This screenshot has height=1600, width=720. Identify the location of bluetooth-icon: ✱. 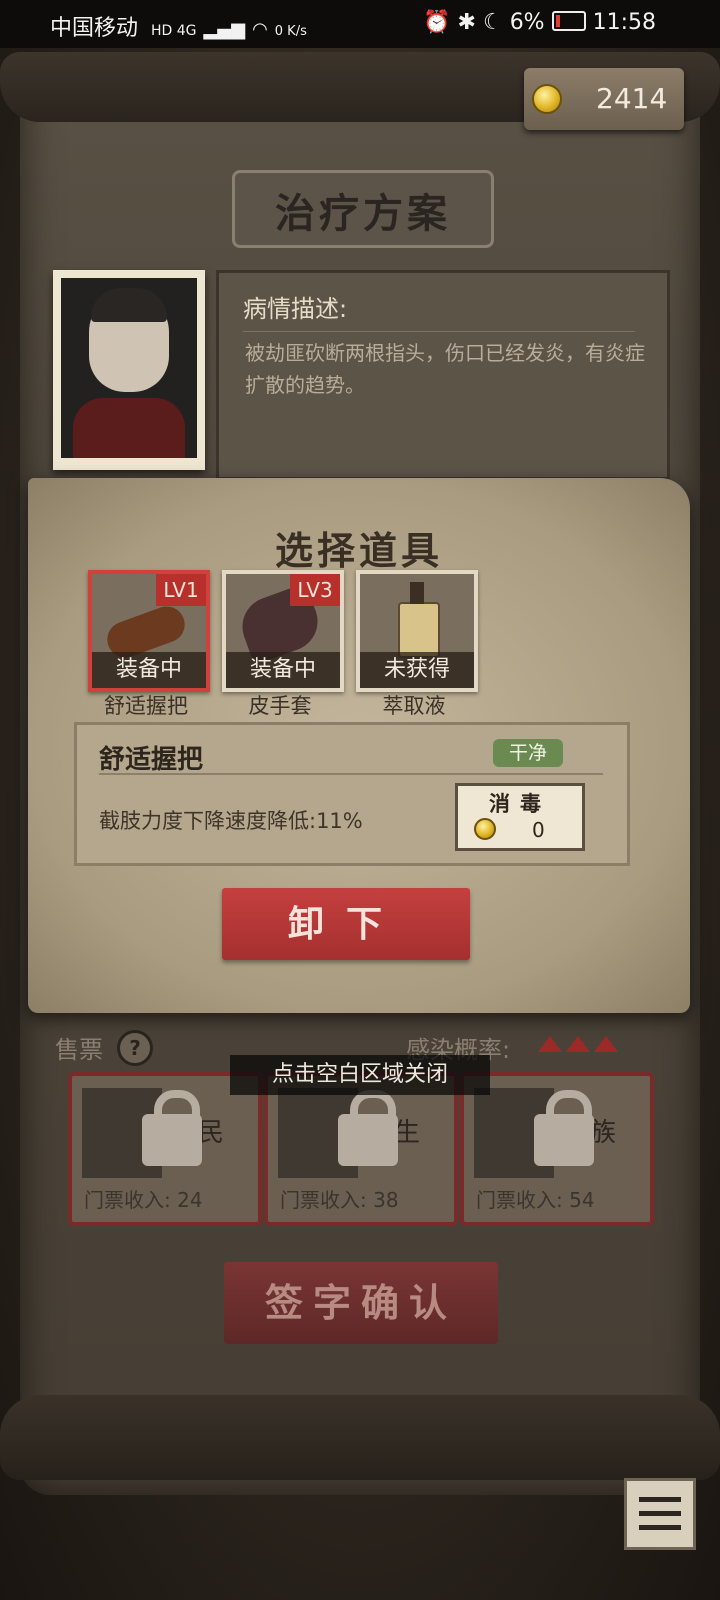
(466, 22).